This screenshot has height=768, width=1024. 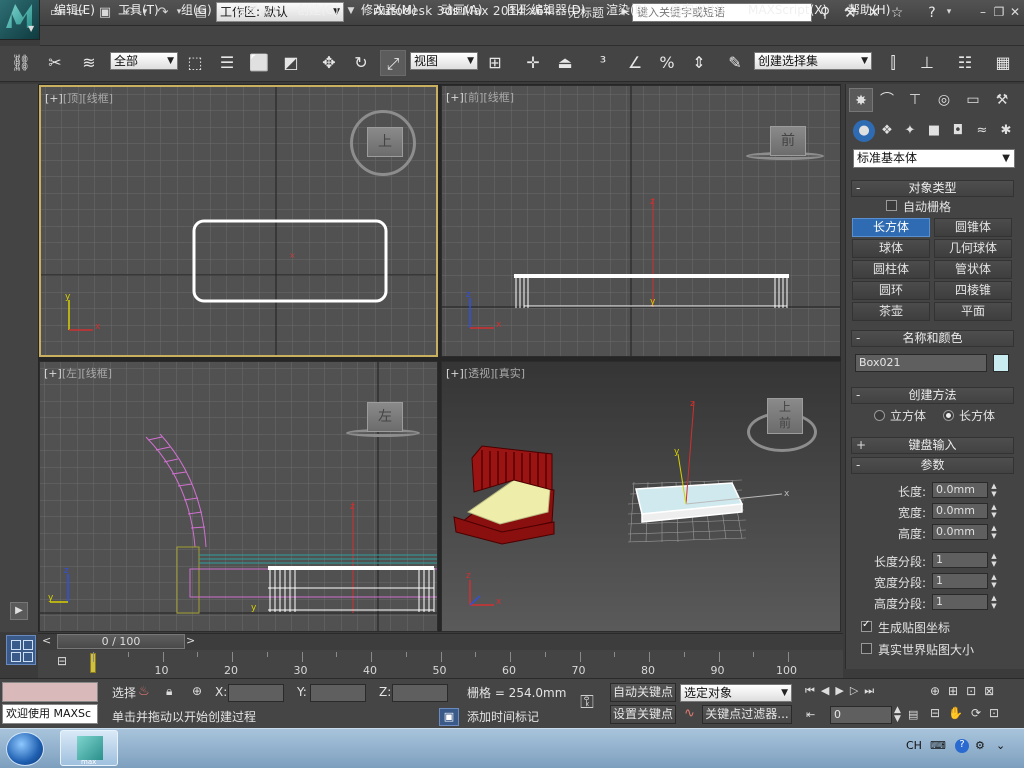 I want to click on key-icon: ⚿, so click(x=587, y=704).